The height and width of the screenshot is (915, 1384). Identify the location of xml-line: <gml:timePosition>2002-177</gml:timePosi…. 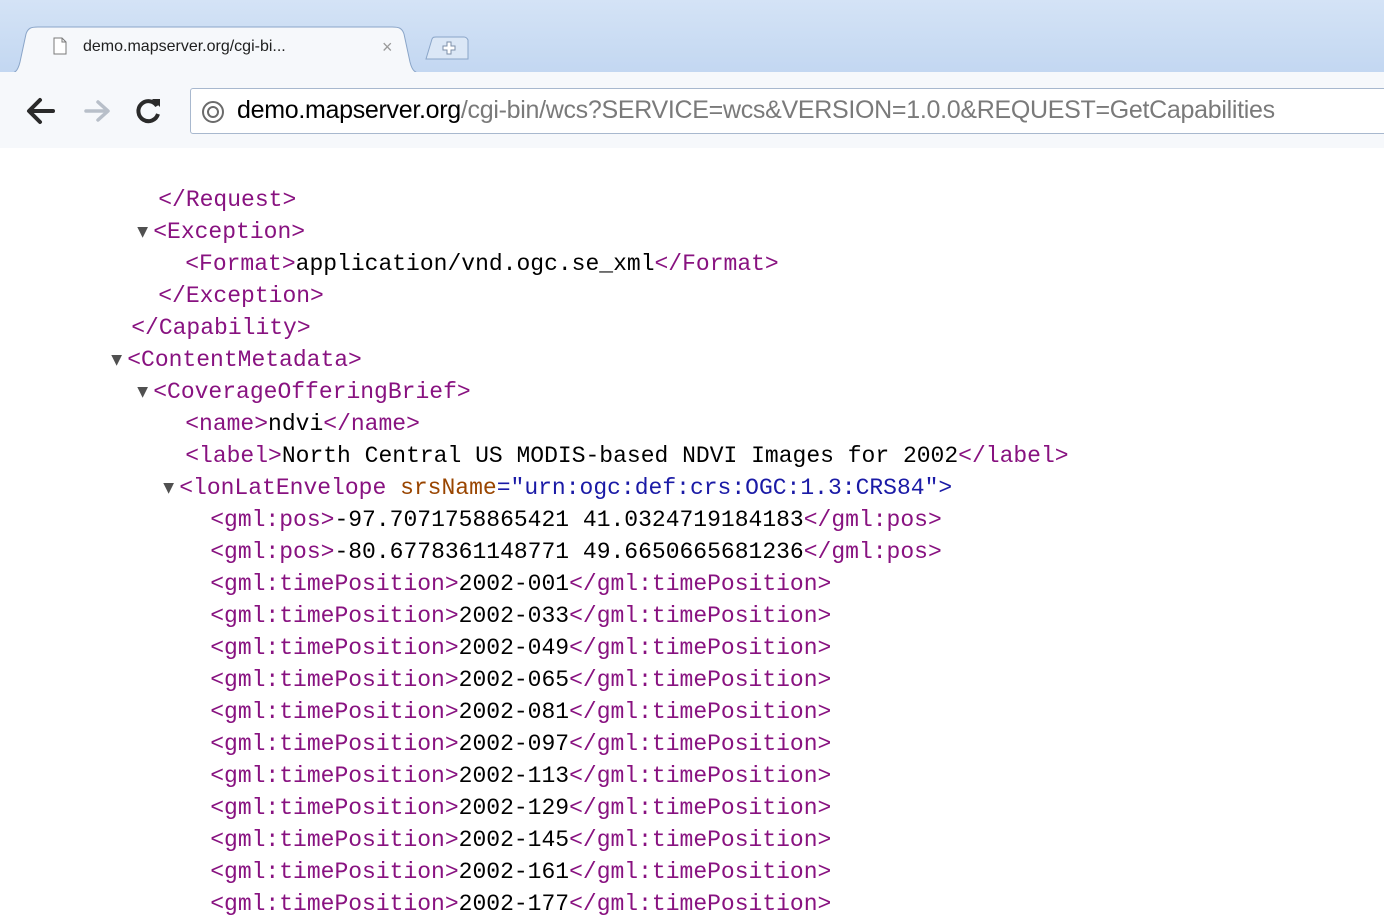
(493, 885).